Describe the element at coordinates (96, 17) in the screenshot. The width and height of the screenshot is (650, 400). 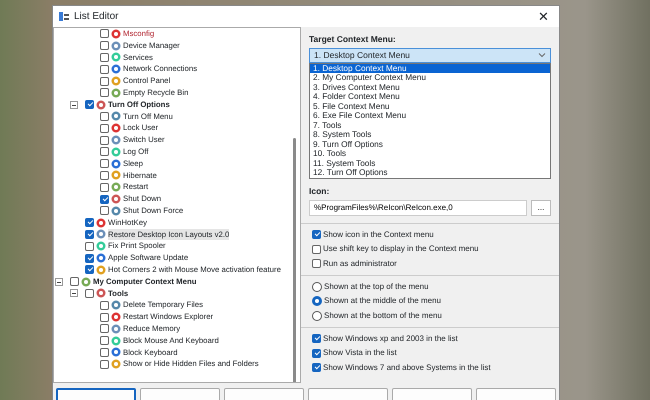
I see `window-title: List Editor` at that location.